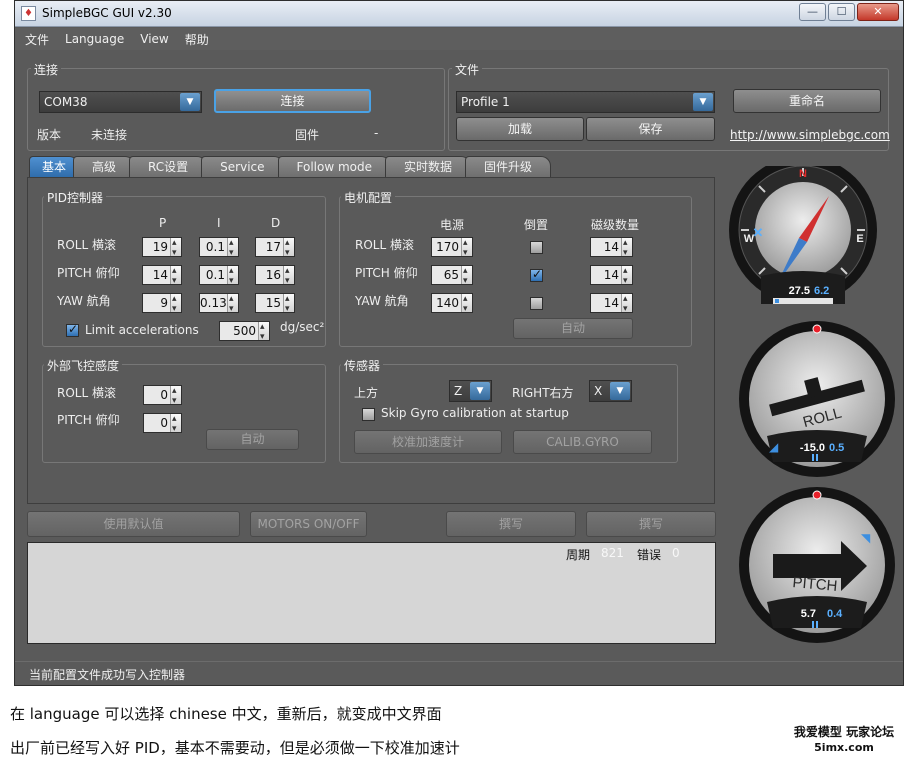 The image size is (910, 763). What do you see at coordinates (84, 301) in the screenshot?
I see `pid-yaw-label: YAW 航角` at bounding box center [84, 301].